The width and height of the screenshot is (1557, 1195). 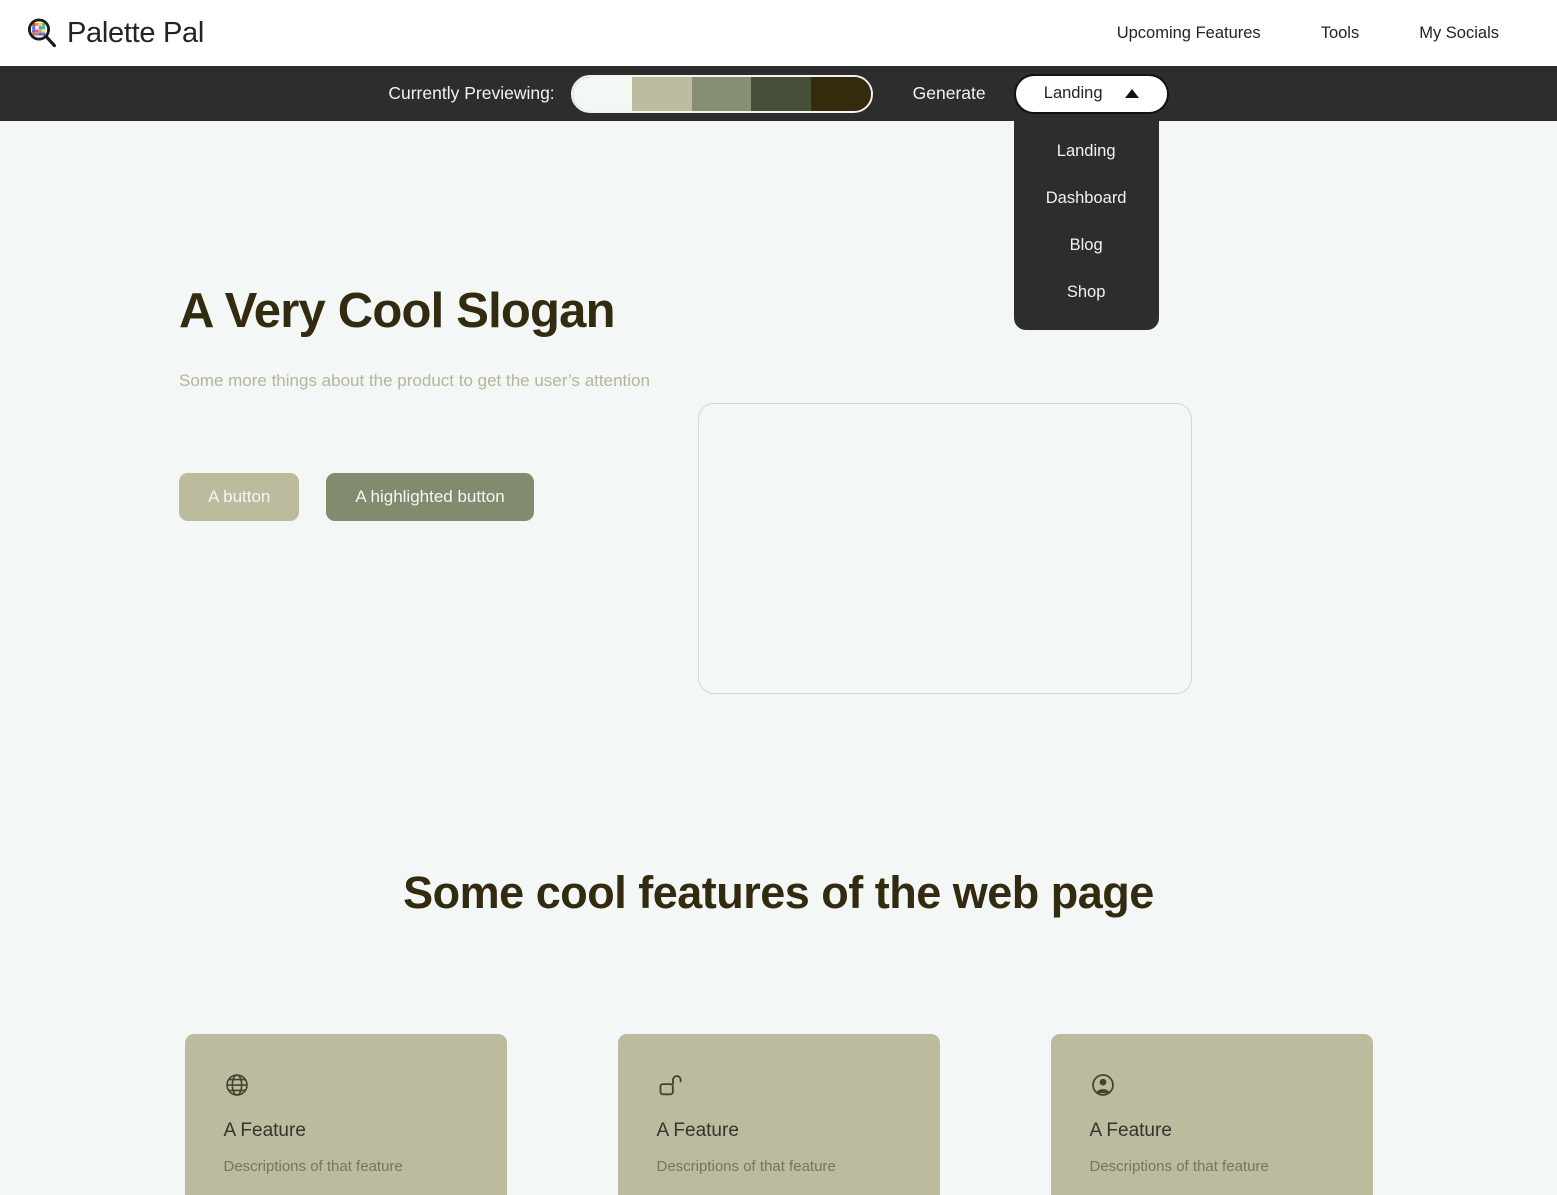 I want to click on hero-media, so click(x=945, y=490).